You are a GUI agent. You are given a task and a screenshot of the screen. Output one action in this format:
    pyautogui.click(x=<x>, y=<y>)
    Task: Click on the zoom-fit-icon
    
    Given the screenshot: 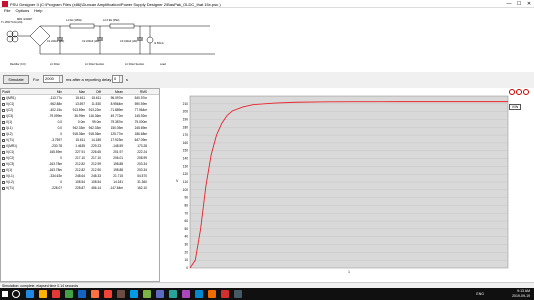 What is the action you would take?
    pyautogui.click(x=526, y=92)
    